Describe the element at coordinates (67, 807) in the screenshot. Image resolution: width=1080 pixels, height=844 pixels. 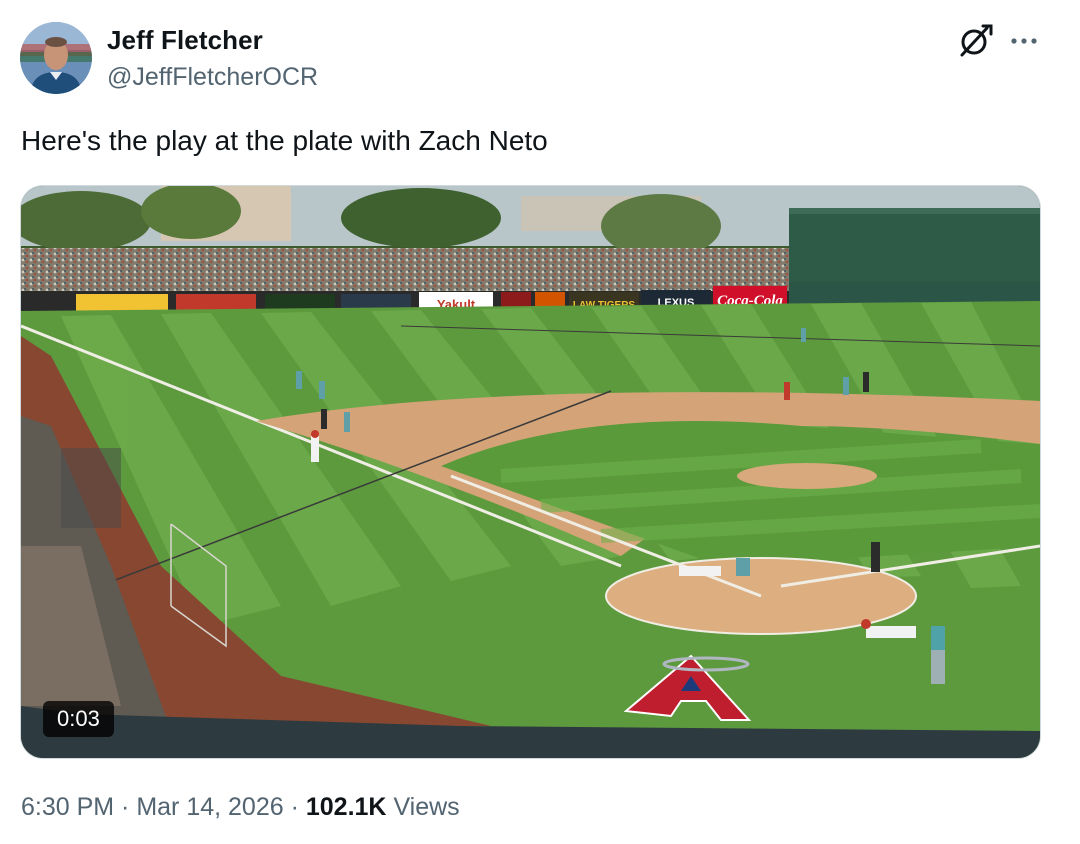
I see `tweet-time: 6:30 PM` at that location.